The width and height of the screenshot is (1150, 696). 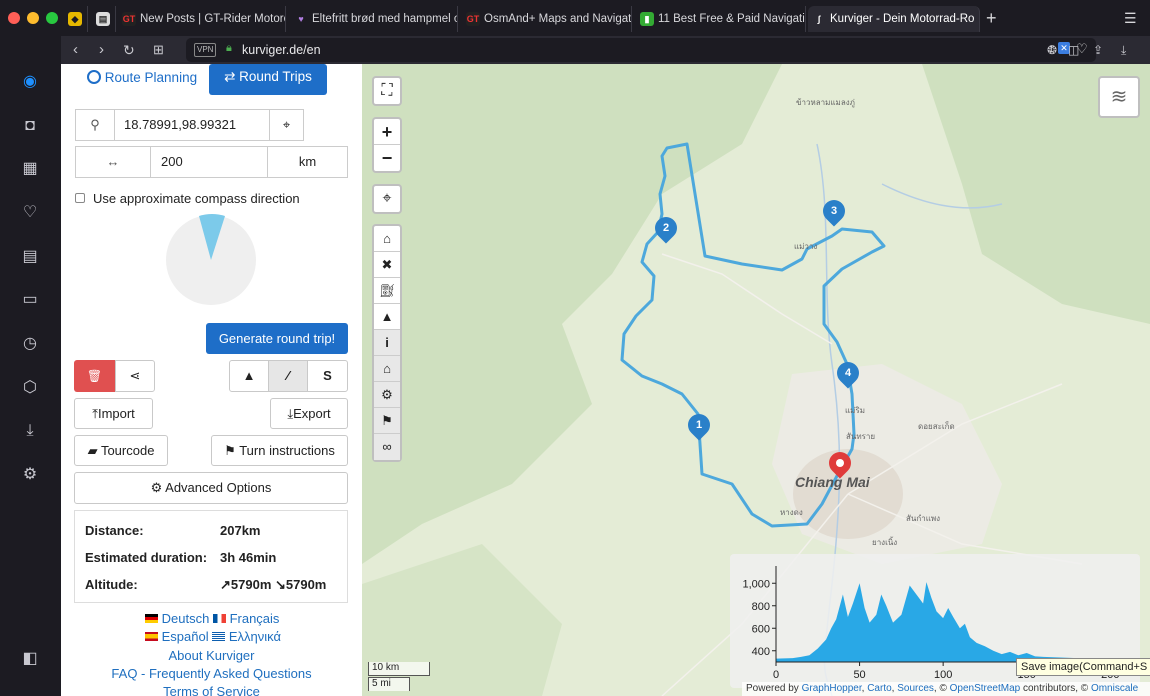 I want to click on reader-icon: ◫, so click(x=1073, y=50).